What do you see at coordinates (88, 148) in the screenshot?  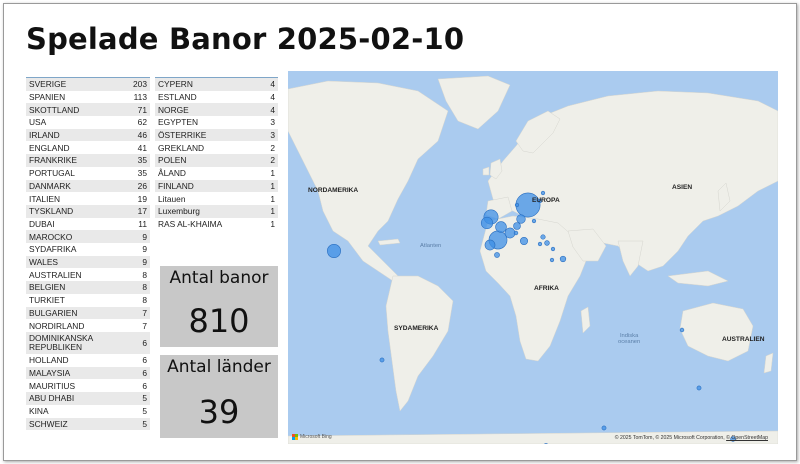 I see `table-row: ENGLAND 41` at bounding box center [88, 148].